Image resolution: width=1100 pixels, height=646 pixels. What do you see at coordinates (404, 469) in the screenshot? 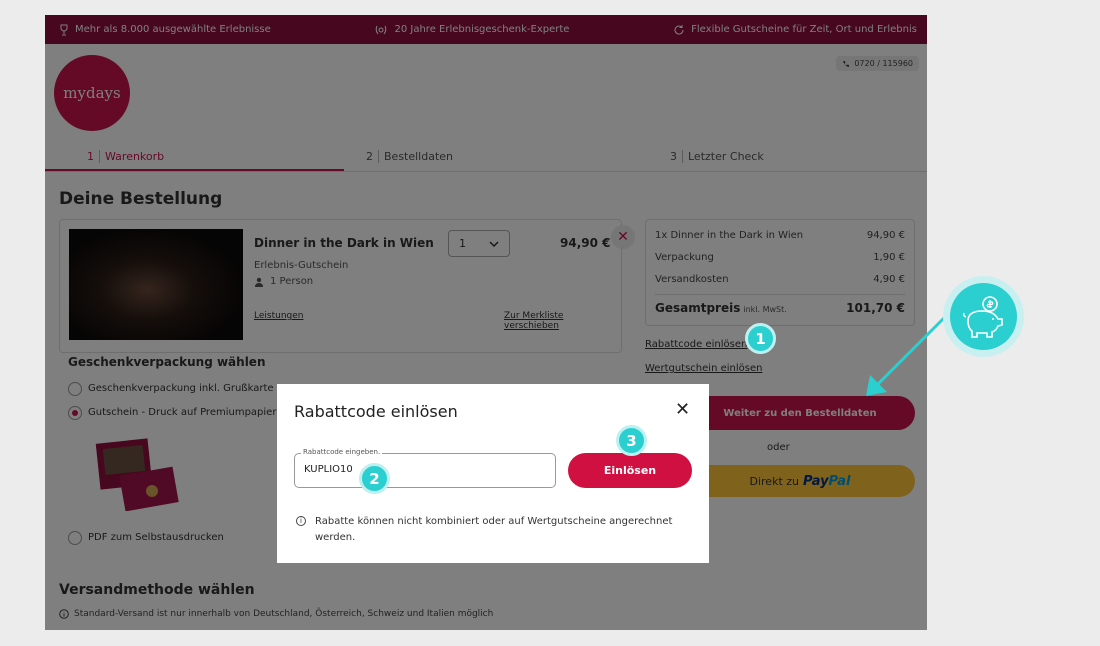
I see `discount-code-input` at bounding box center [404, 469].